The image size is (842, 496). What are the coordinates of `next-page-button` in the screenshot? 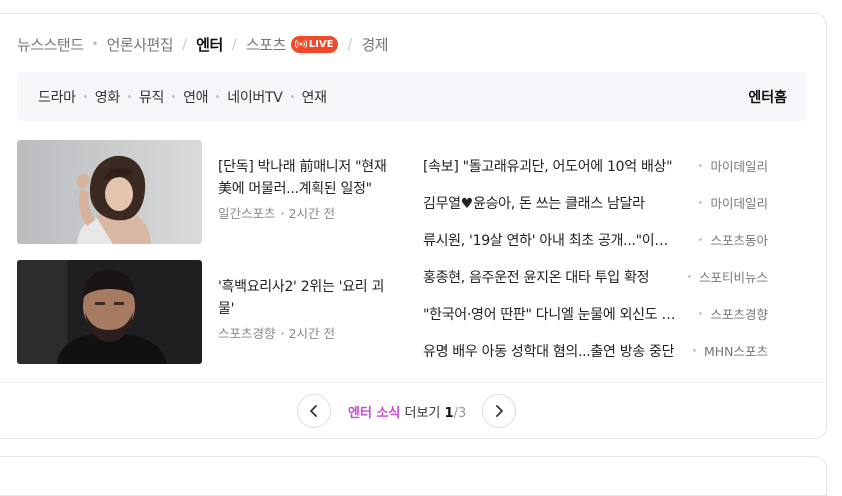 It's located at (499, 411).